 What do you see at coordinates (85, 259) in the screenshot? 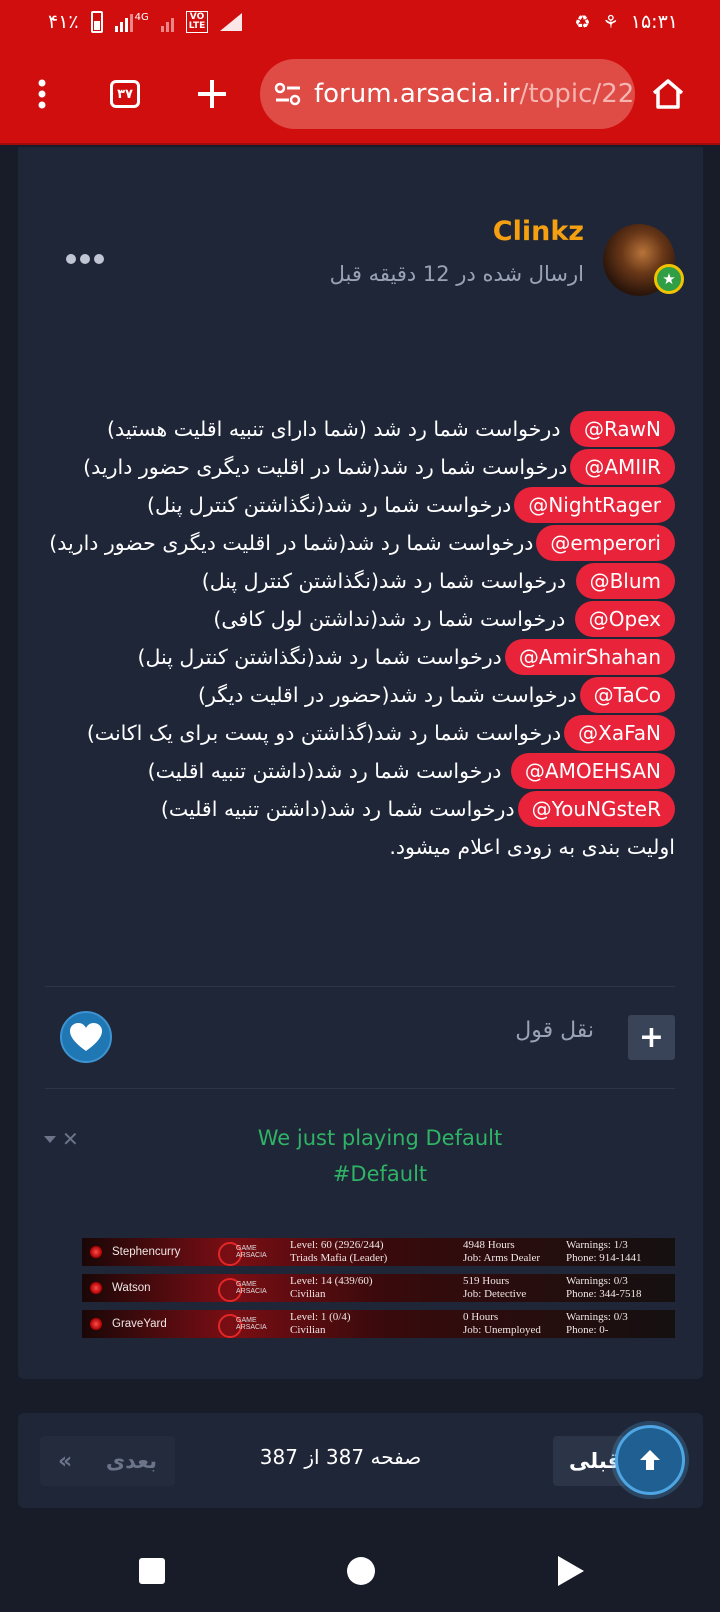
I see `more-options-icon` at bounding box center [85, 259].